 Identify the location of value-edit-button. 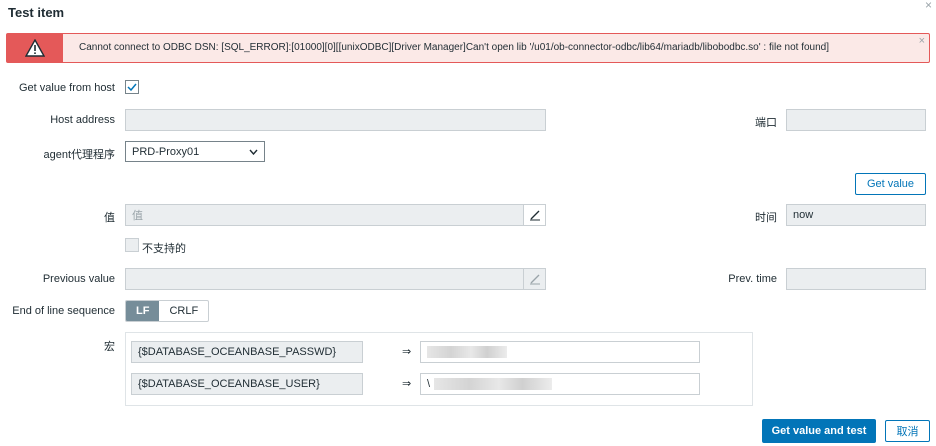
(534, 215).